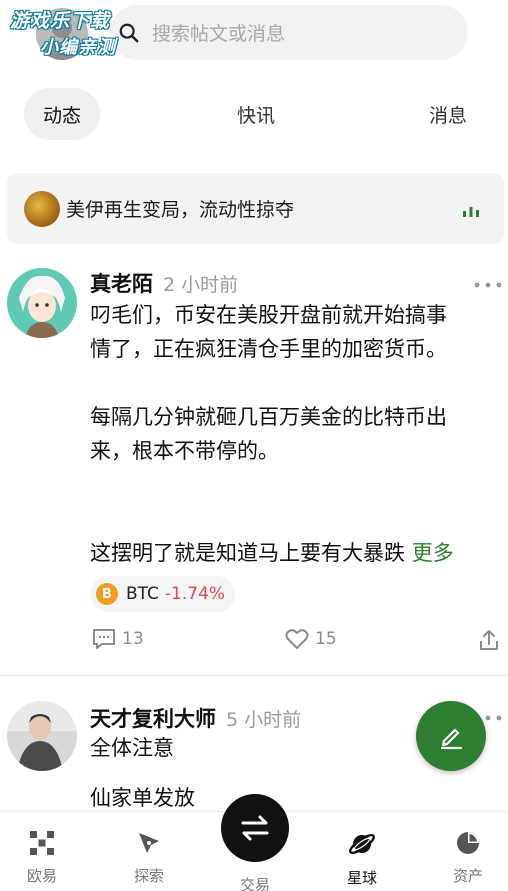 This screenshot has height=891, width=508. I want to click on pie-chart-icon, so click(468, 843).